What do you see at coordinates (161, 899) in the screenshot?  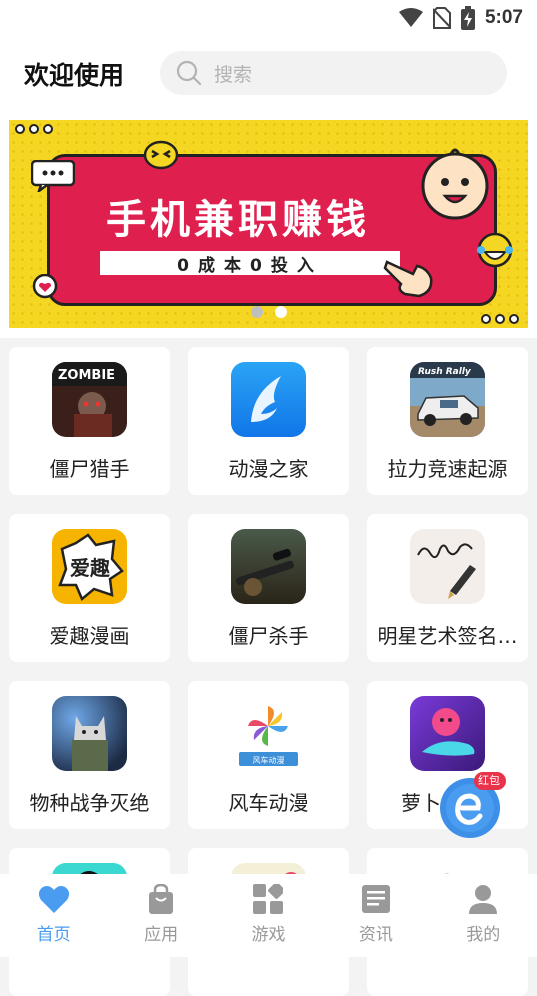 I see `bag-icon` at bounding box center [161, 899].